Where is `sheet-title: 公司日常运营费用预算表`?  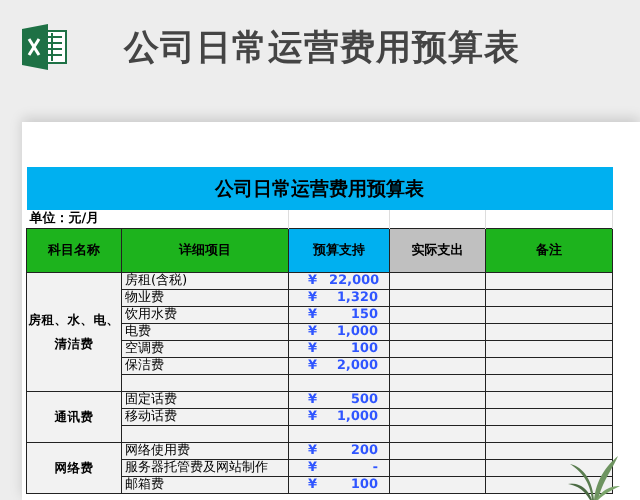 sheet-title: 公司日常运营费用预算表 is located at coordinates (319, 188).